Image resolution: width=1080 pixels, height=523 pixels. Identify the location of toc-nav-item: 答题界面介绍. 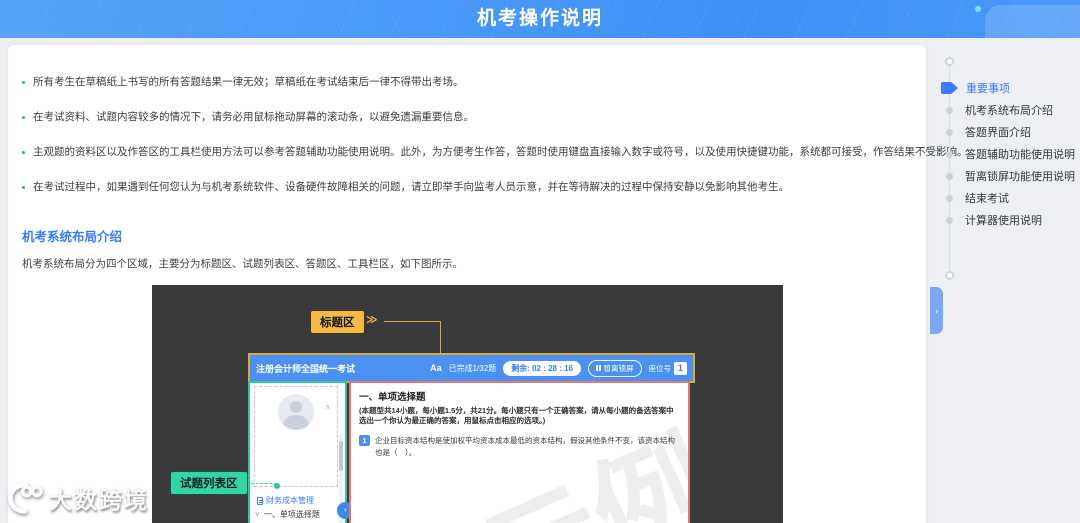
(984, 132).